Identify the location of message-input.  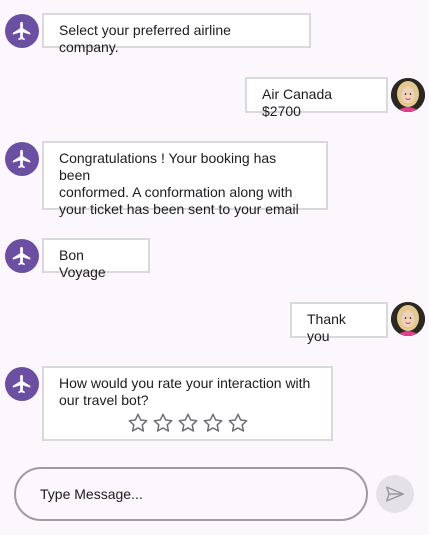
(190, 494).